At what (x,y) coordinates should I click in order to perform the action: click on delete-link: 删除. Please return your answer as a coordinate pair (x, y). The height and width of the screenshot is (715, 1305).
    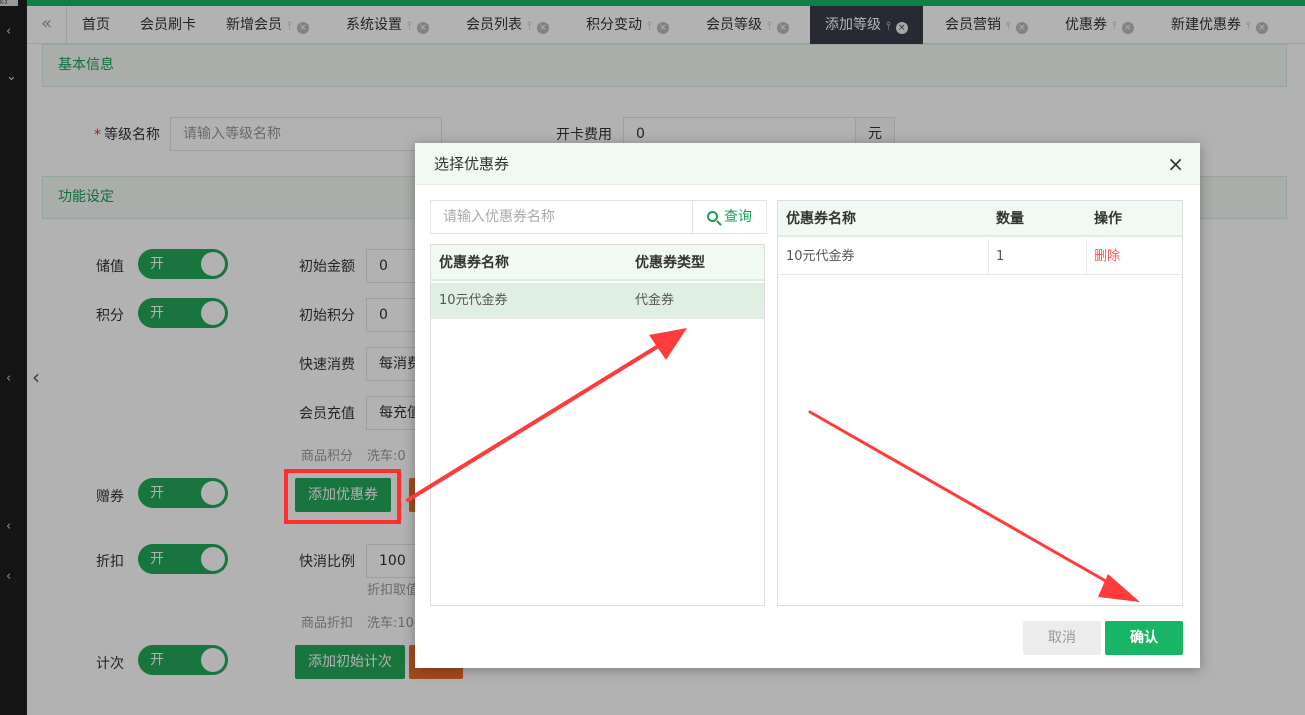
    Looking at the image, I should click on (1107, 257).